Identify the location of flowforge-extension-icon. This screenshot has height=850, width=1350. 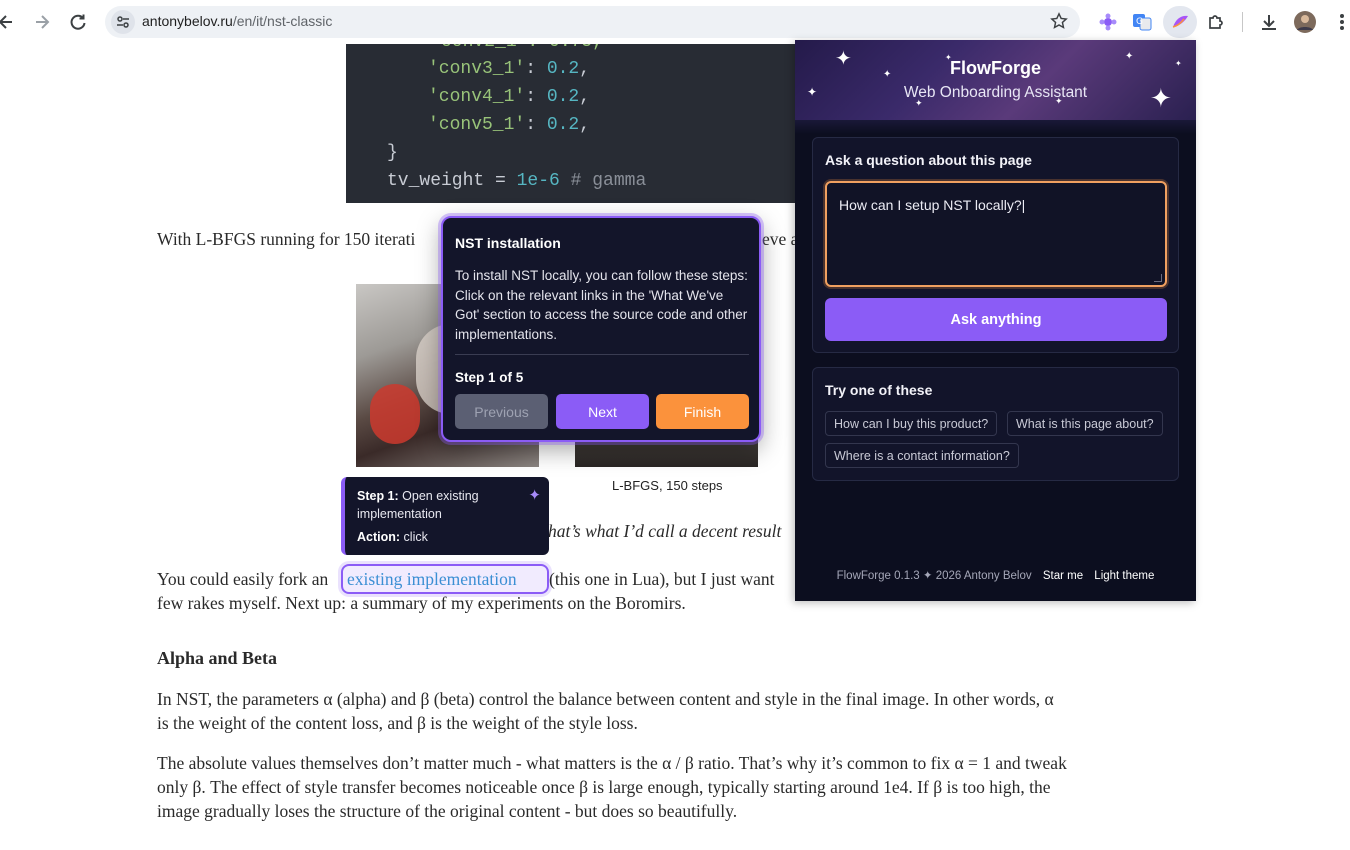
(1180, 22).